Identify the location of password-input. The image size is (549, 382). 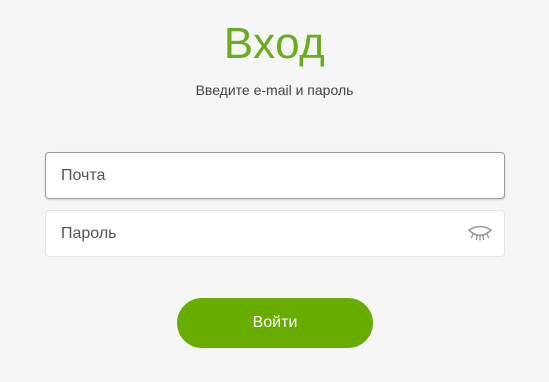
(275, 233).